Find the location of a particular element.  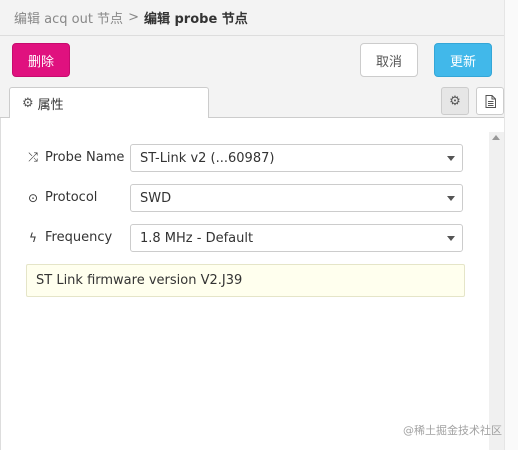

settings-tab-button: ⚙ is located at coordinates (455, 101).